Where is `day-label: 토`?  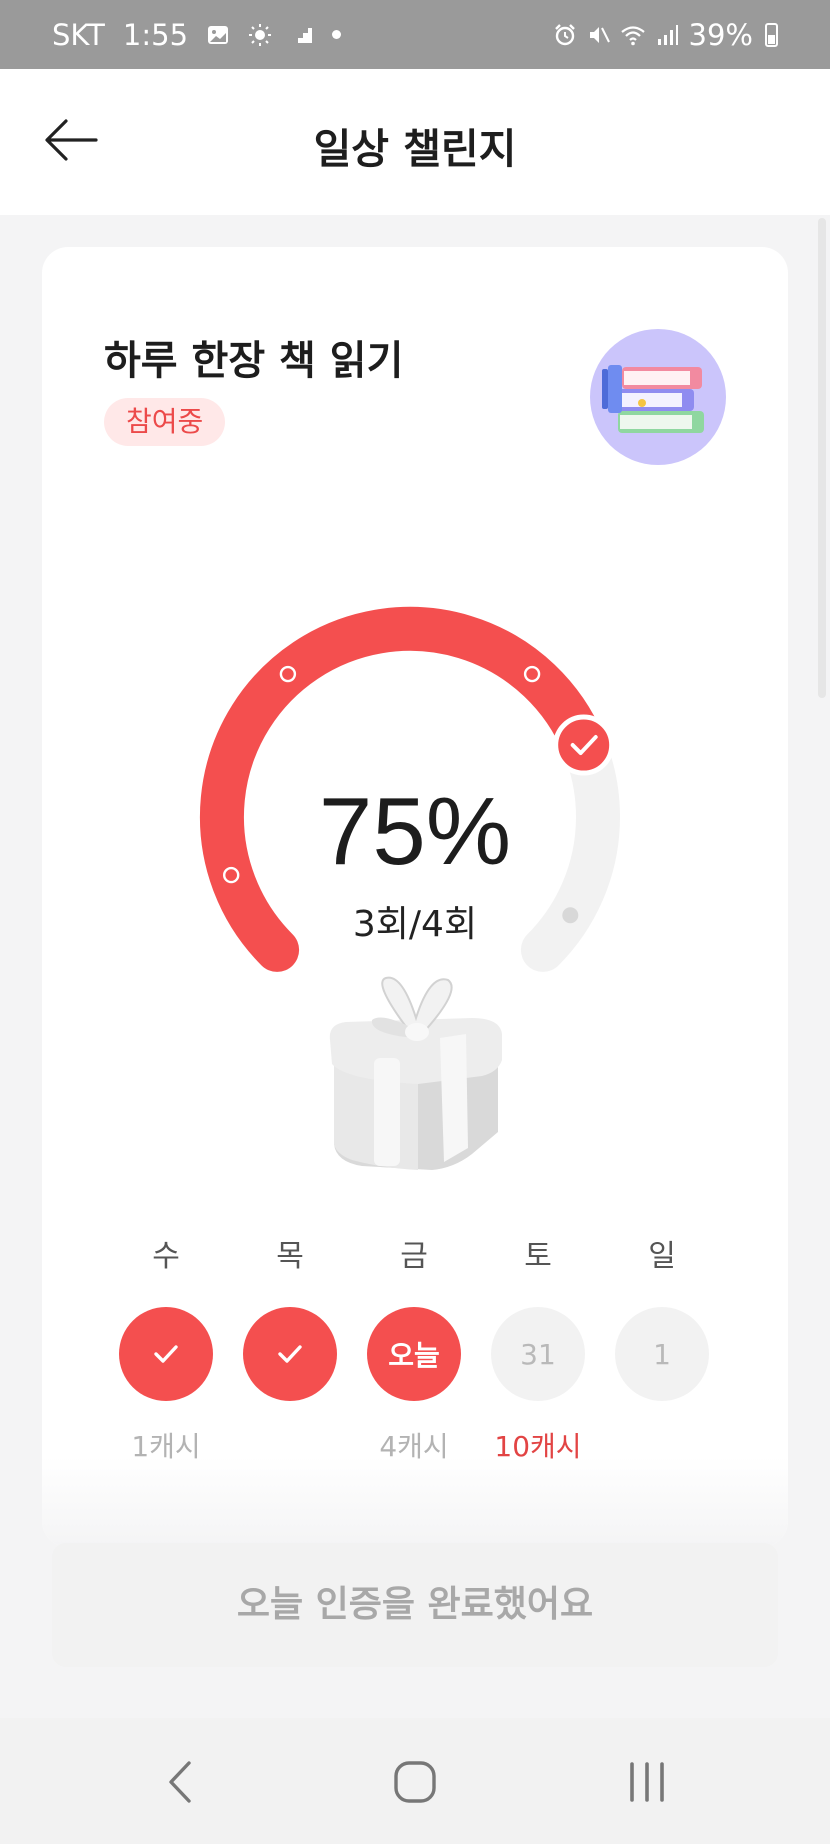 day-label: 토 is located at coordinates (538, 1256).